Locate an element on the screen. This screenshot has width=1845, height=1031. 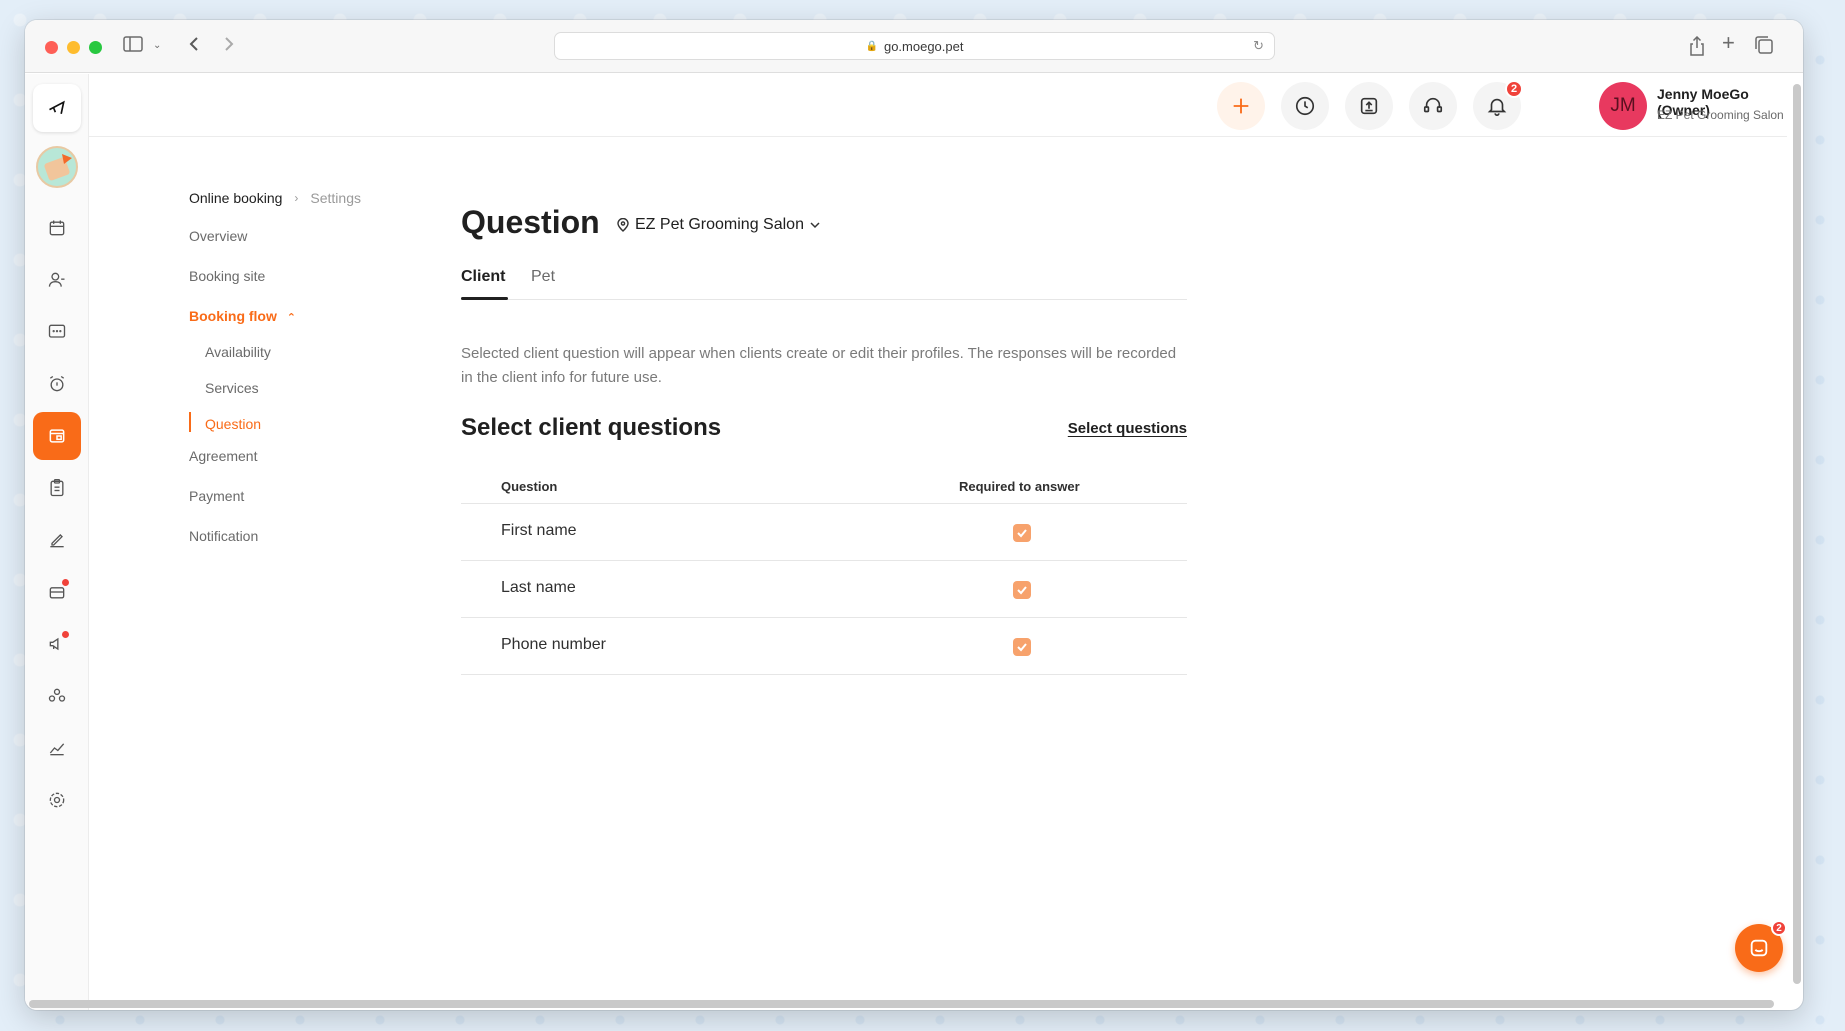
marketing-alert-dot is located at coordinates (65, 634).